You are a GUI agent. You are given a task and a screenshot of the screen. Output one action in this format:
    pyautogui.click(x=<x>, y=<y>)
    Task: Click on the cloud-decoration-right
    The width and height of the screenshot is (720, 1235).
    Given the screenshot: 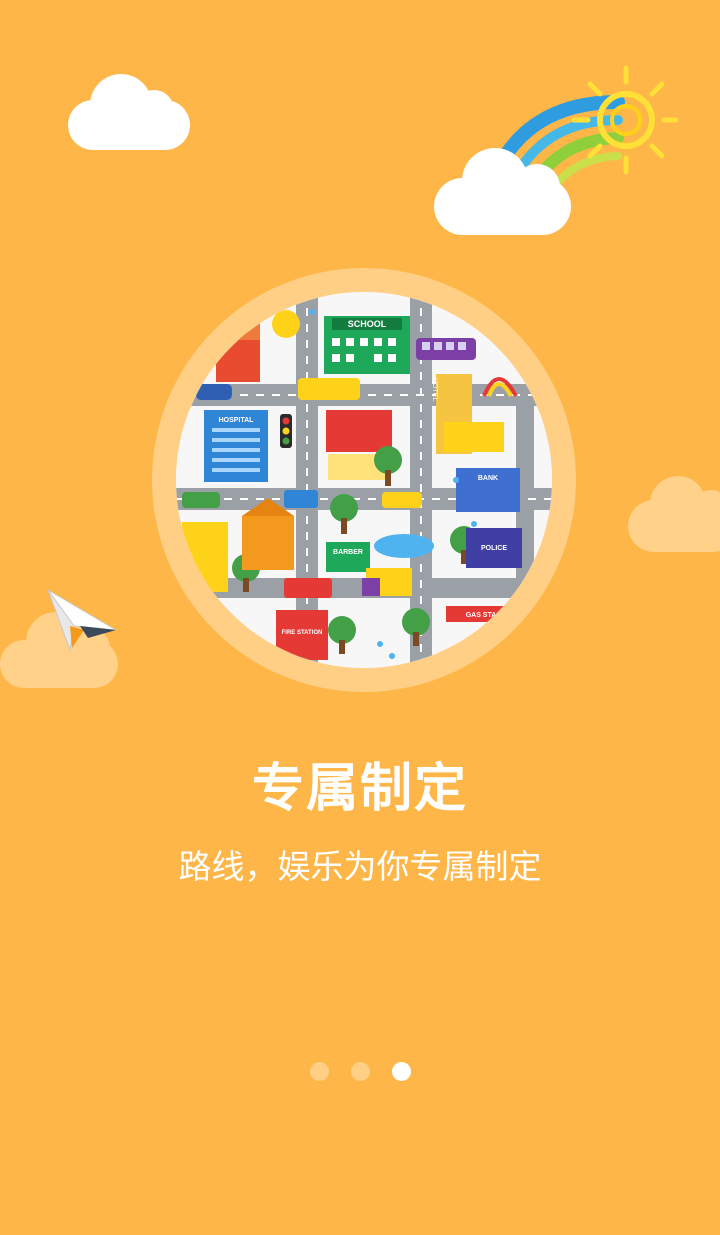 What is the action you would take?
    pyautogui.click(x=674, y=514)
    